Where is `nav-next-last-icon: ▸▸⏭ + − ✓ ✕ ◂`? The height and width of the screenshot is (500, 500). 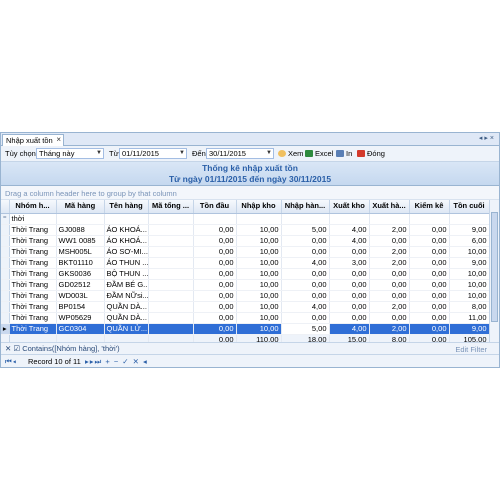
nav-next-last-icon: ▸▸⏭ + − ✓ ✕ ◂ is located at coordinates (116, 362).